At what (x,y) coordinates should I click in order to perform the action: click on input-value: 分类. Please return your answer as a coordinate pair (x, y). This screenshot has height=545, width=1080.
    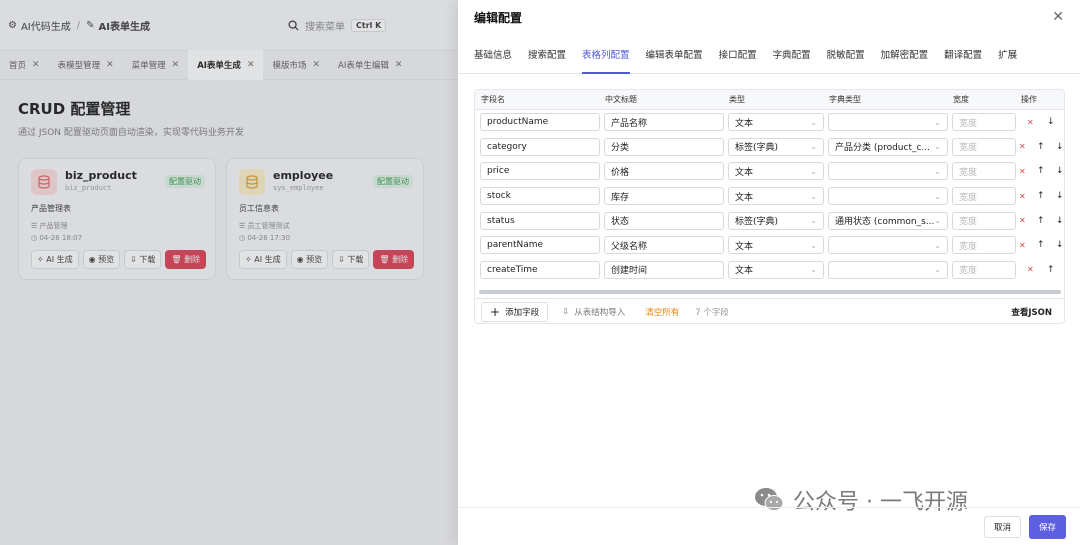
    Looking at the image, I should click on (620, 148).